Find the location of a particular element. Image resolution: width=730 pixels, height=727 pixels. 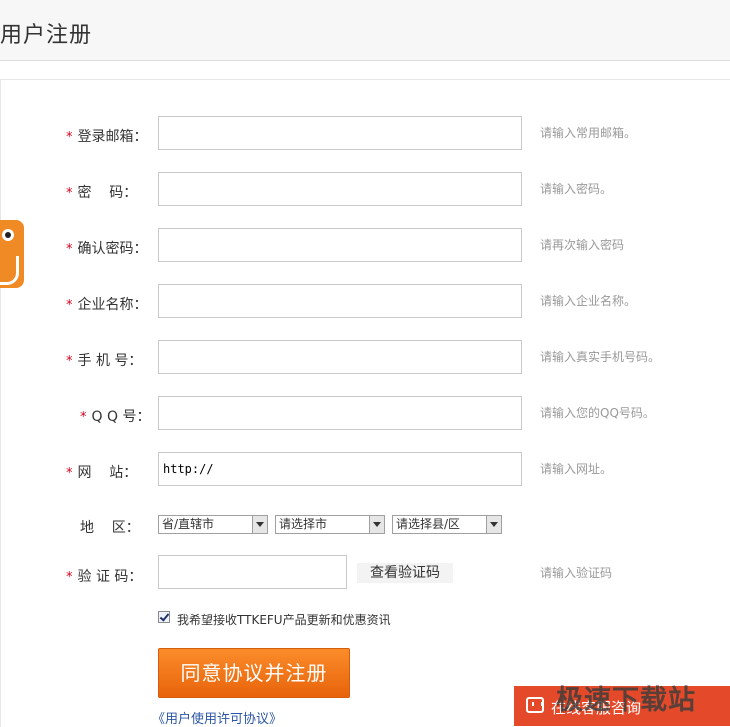

province-select-value: 省/直辖市 is located at coordinates (188, 524).